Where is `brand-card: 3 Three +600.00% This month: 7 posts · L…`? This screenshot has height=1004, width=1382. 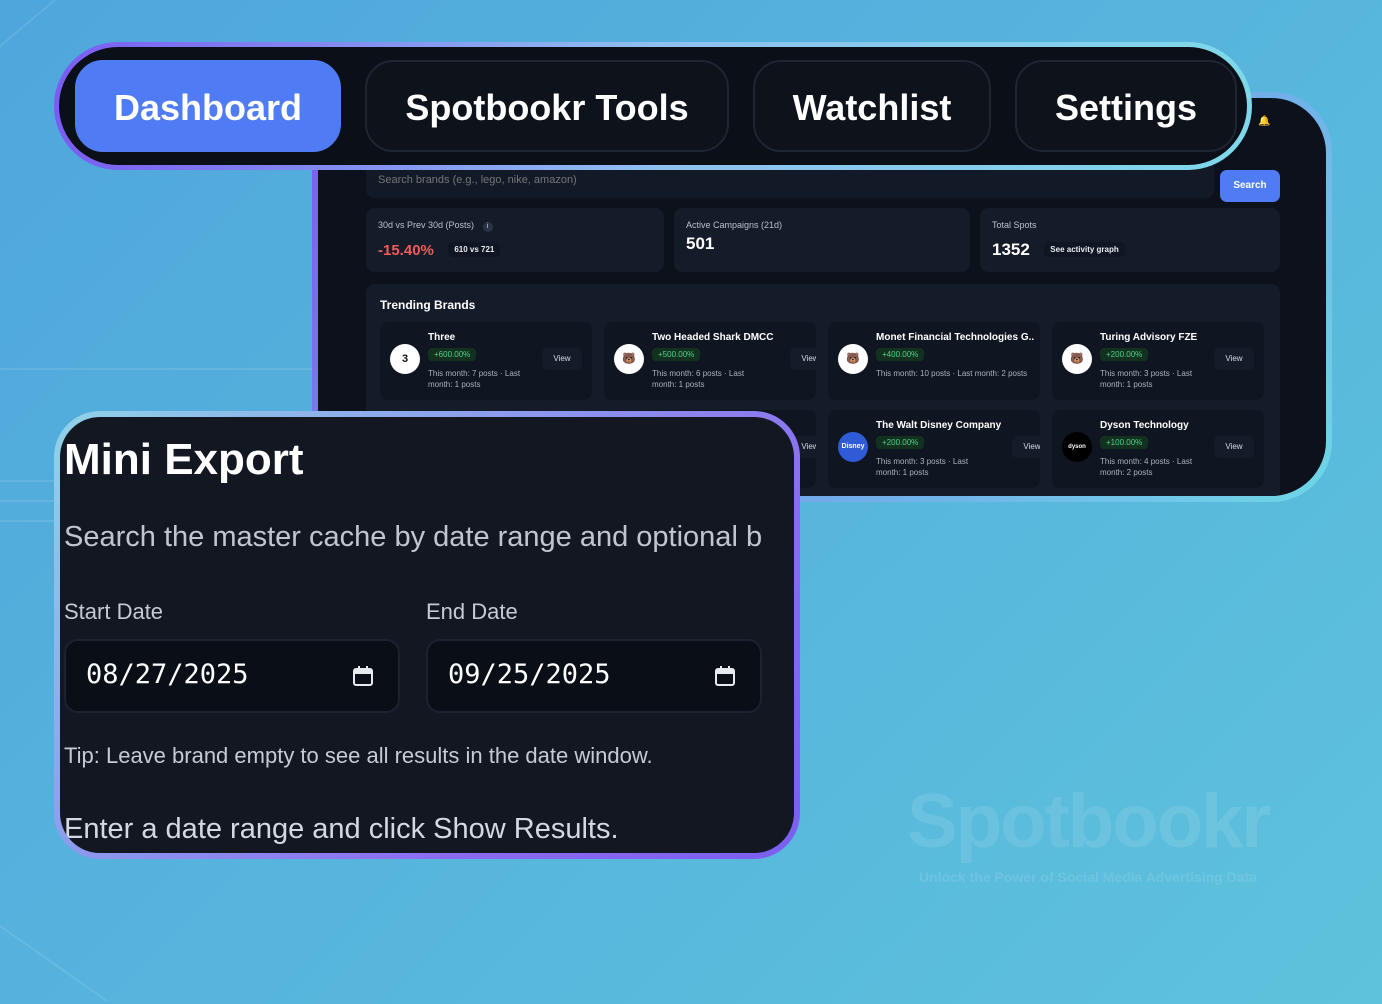
brand-card: 3 Three +600.00% This month: 7 posts · L… is located at coordinates (486, 361).